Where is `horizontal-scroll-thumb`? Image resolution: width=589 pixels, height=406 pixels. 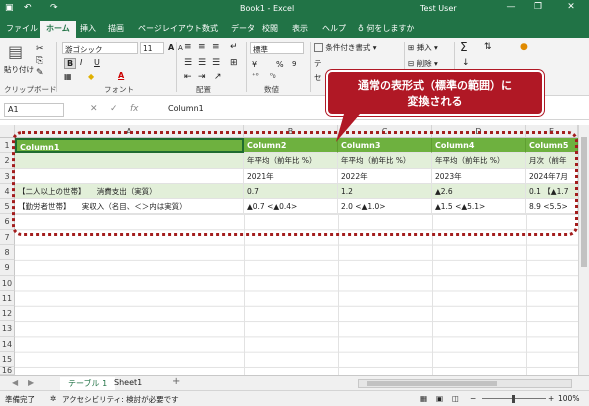 horizontal-scroll-thumb is located at coordinates (432, 383).